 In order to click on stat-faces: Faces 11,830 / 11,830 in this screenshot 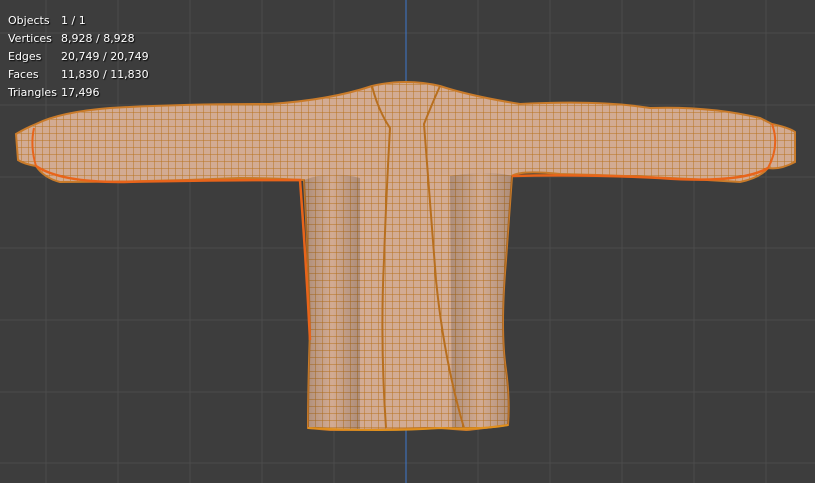, I will do `click(78, 75)`.